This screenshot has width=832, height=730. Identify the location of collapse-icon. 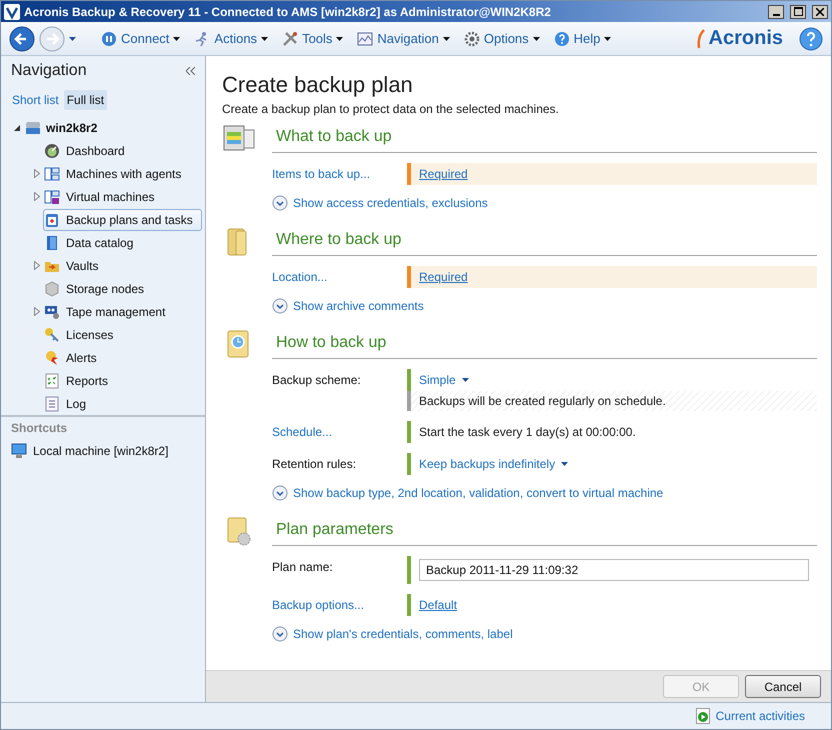
(190, 71).